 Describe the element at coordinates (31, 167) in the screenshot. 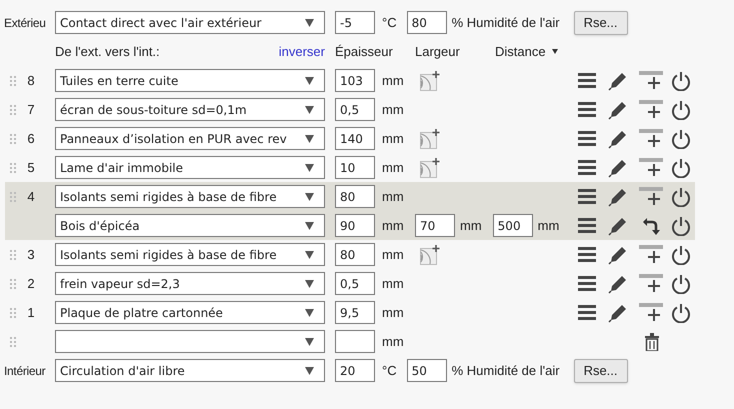

I see `layer-number: 5` at that location.